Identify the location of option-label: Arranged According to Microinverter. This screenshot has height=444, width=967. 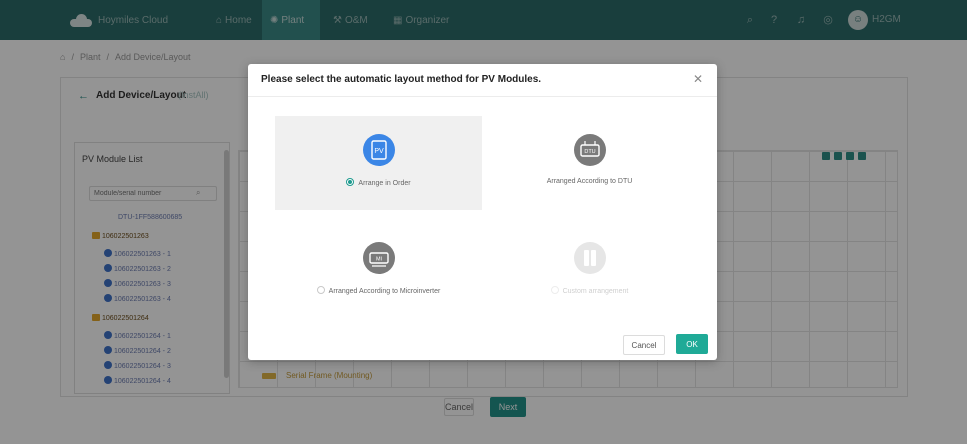
(384, 291).